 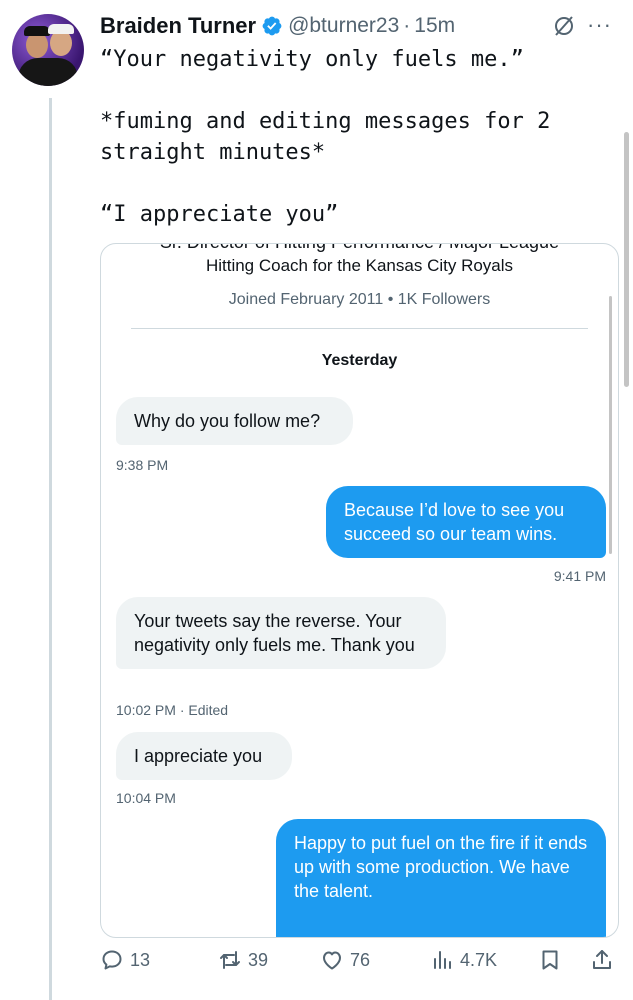 I want to click on thread-line, so click(x=50, y=549).